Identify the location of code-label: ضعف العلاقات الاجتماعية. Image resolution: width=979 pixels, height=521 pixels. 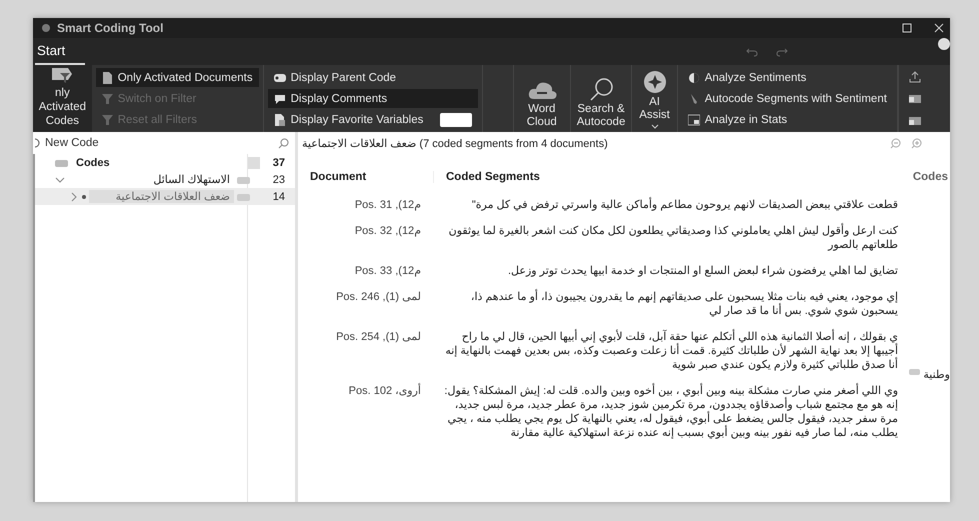
(161, 196).